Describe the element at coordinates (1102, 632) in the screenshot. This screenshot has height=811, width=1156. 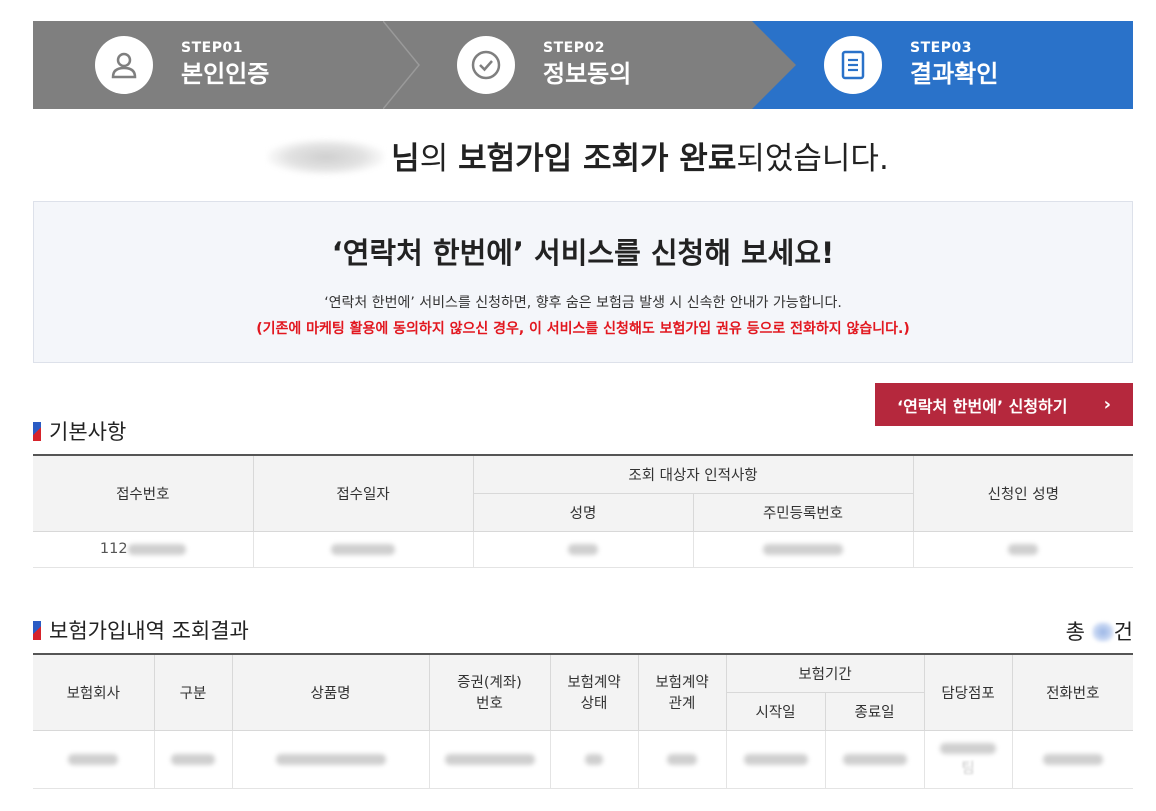
I see `masked-count` at that location.